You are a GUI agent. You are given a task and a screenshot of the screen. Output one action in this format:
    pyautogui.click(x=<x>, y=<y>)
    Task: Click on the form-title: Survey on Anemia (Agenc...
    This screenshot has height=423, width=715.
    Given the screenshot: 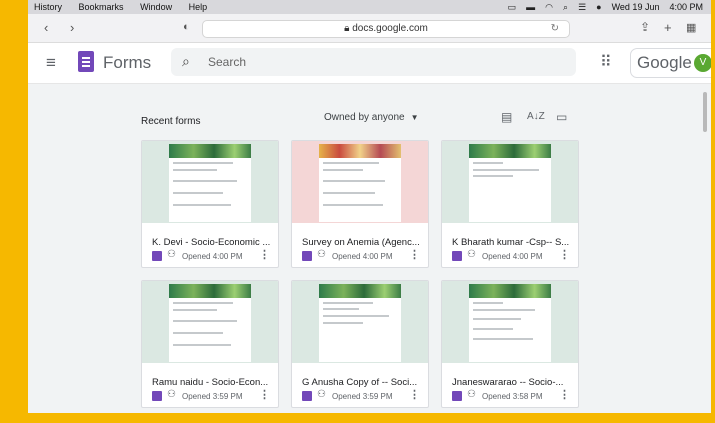 What is the action you would take?
    pyautogui.click(x=361, y=242)
    